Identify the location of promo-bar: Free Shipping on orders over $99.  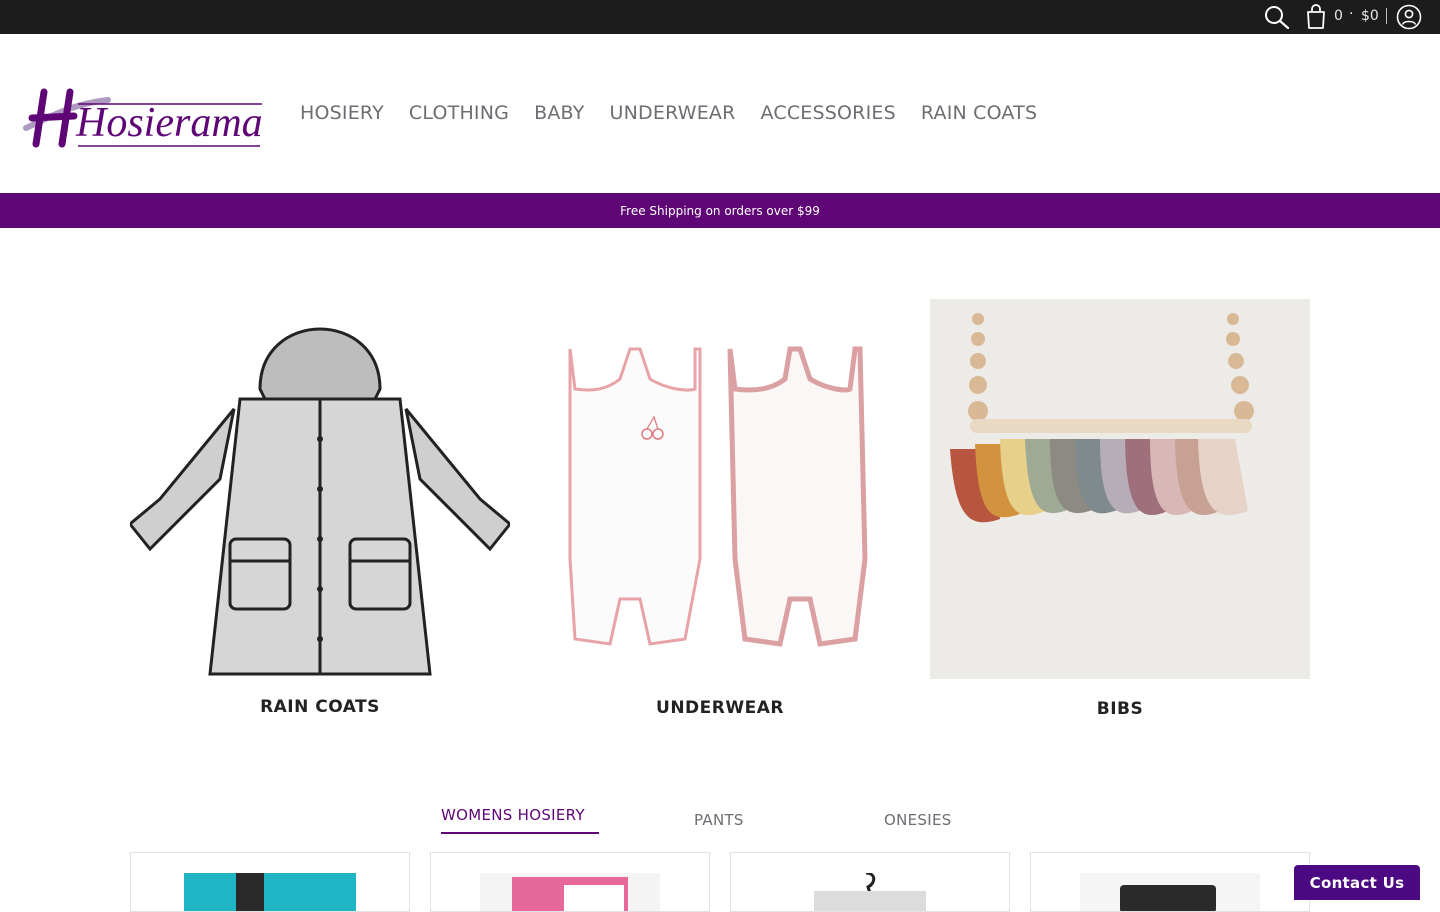
(720, 210).